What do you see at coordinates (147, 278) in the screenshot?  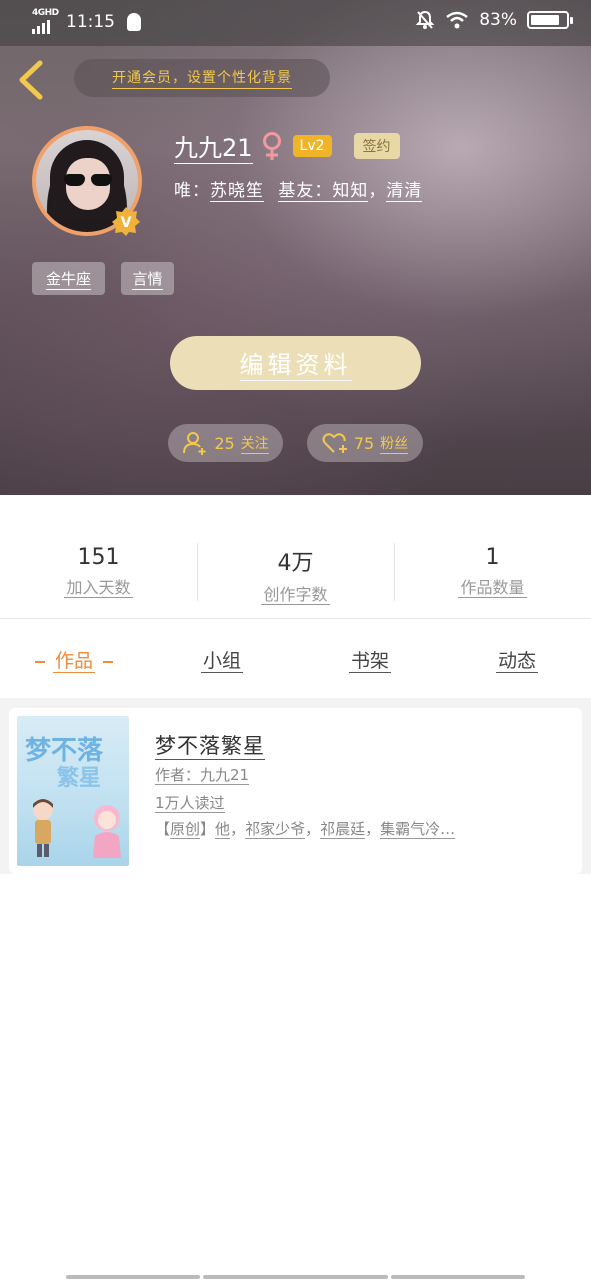 I see `tag-genre: 言情` at bounding box center [147, 278].